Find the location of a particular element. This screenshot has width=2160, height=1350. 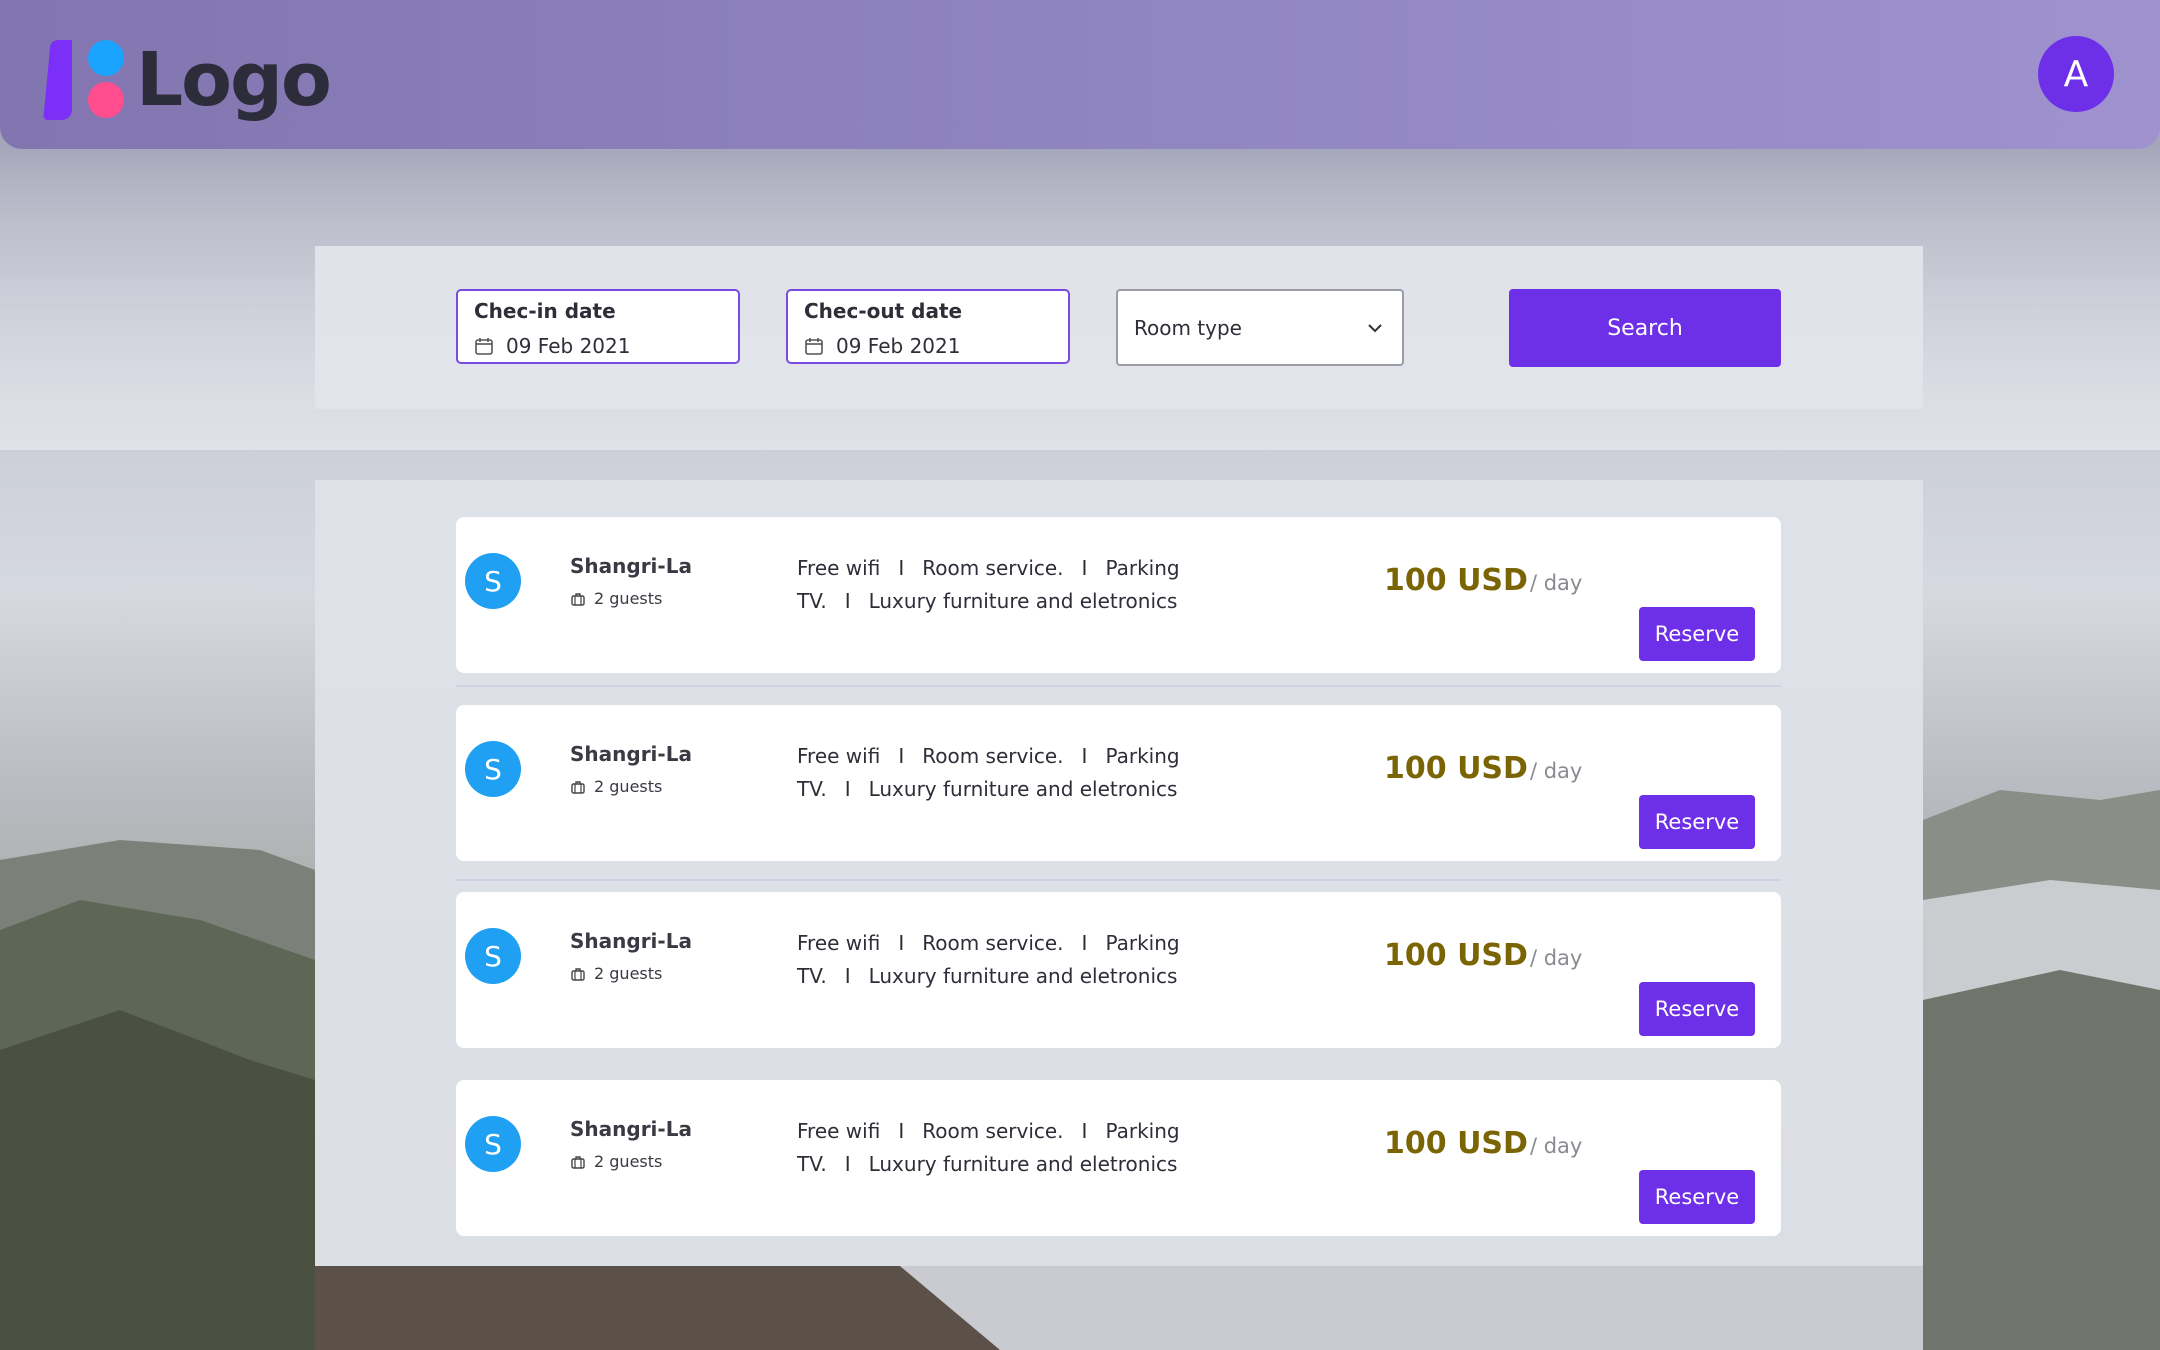

checkin-value-row: 09 Feb 2021 is located at coordinates (552, 346).